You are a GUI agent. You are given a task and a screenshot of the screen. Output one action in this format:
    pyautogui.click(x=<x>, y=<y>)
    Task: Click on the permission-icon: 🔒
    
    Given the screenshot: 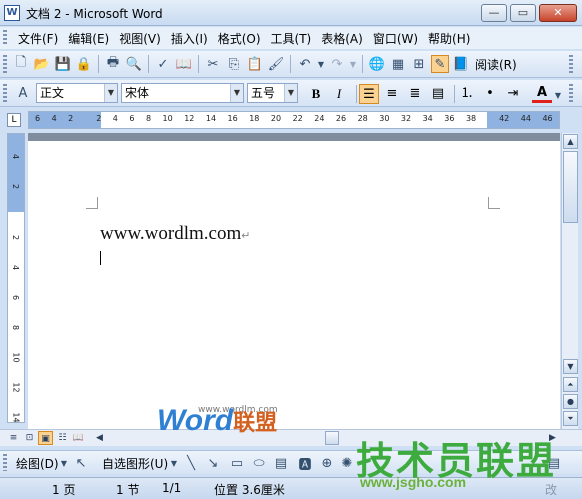 What is the action you would take?
    pyautogui.click(x=84, y=64)
    